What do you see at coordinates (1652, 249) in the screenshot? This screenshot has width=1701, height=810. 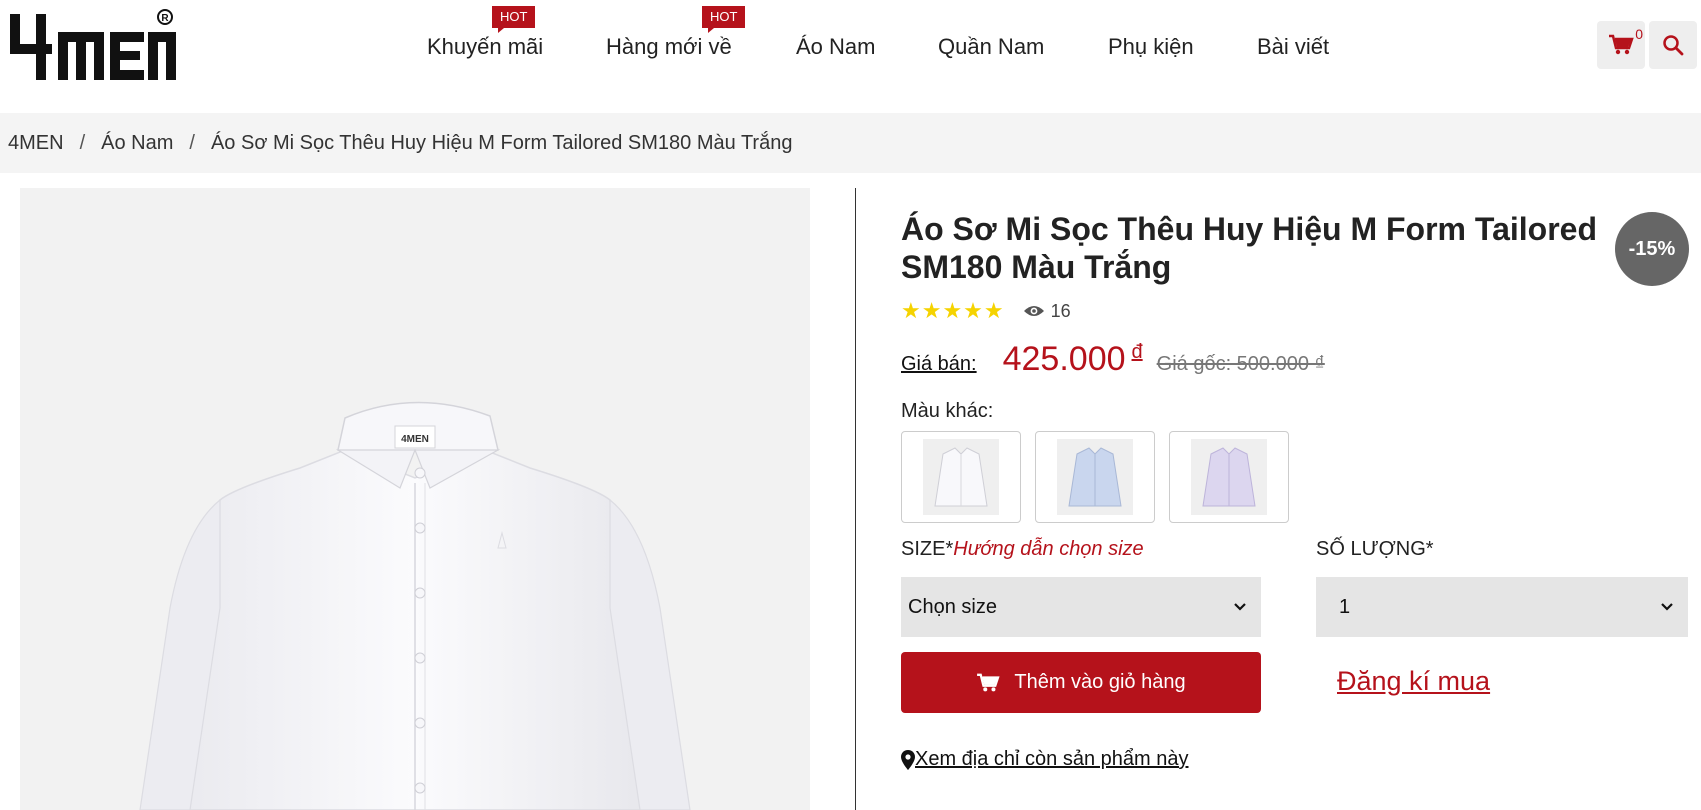 I see `discount-badge: -15%` at bounding box center [1652, 249].